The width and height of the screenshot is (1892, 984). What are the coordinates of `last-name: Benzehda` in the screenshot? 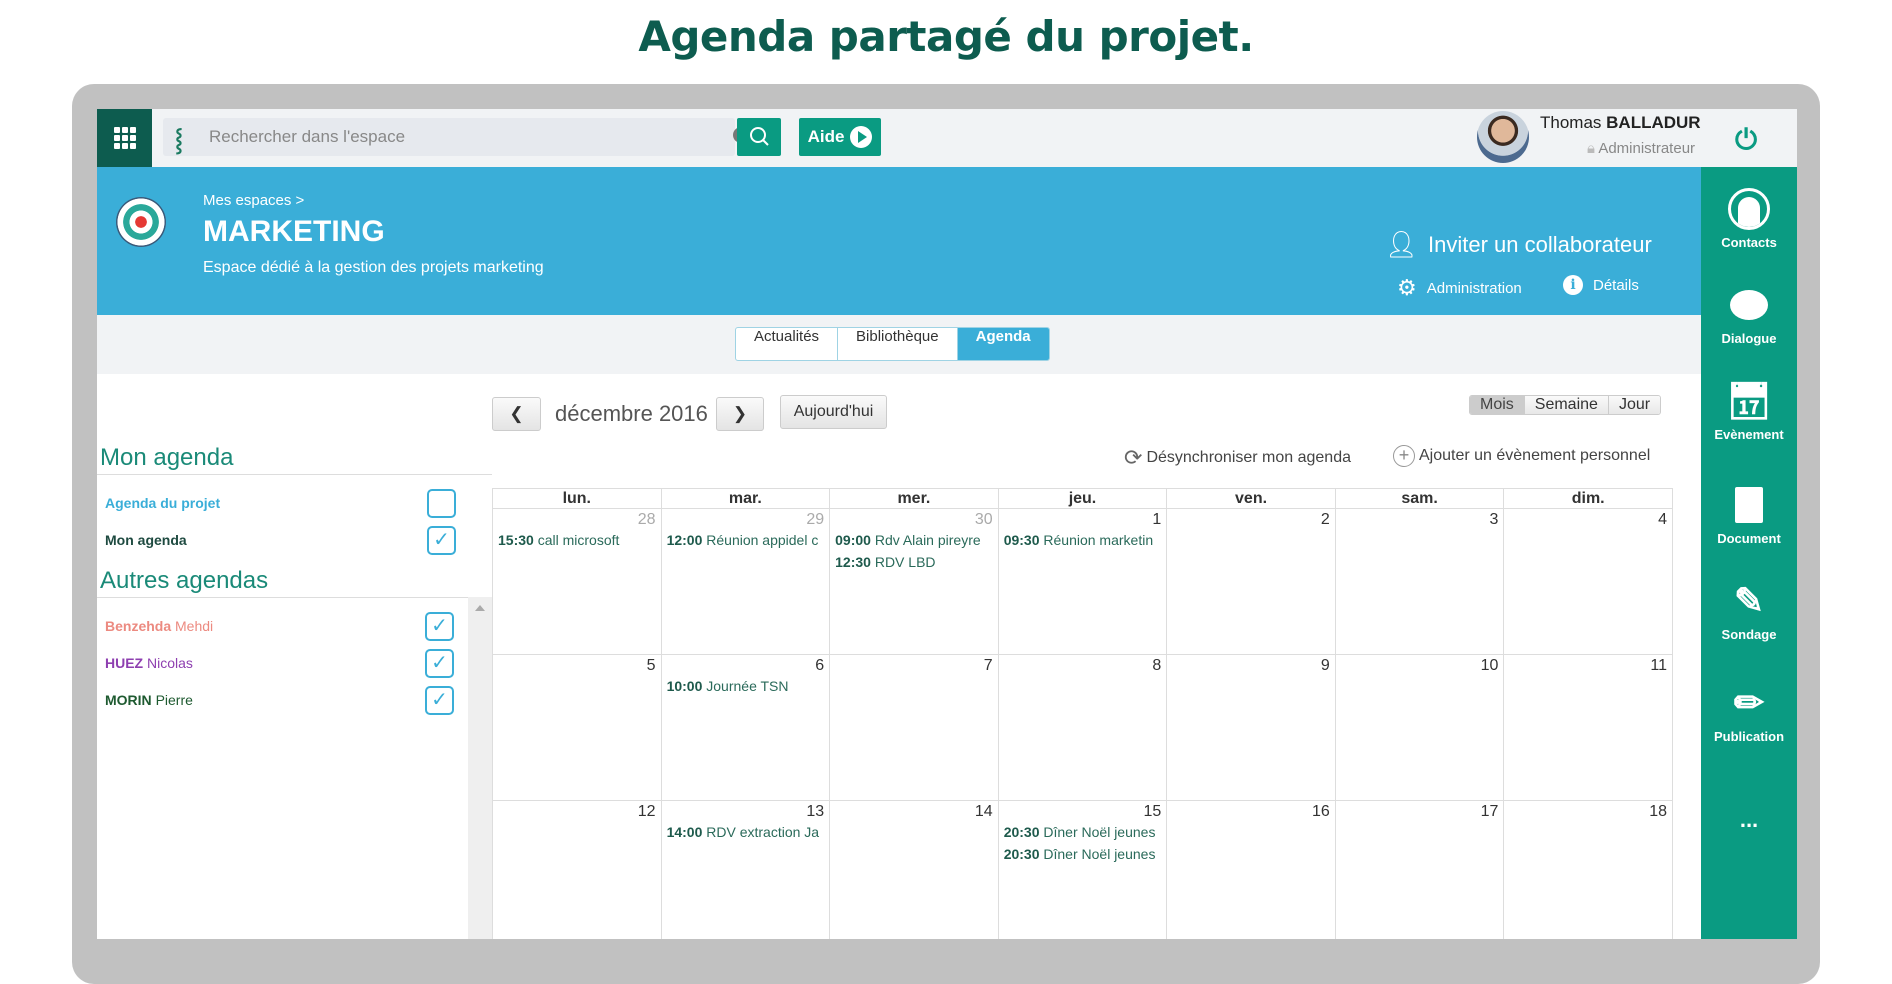 It's located at (138, 626).